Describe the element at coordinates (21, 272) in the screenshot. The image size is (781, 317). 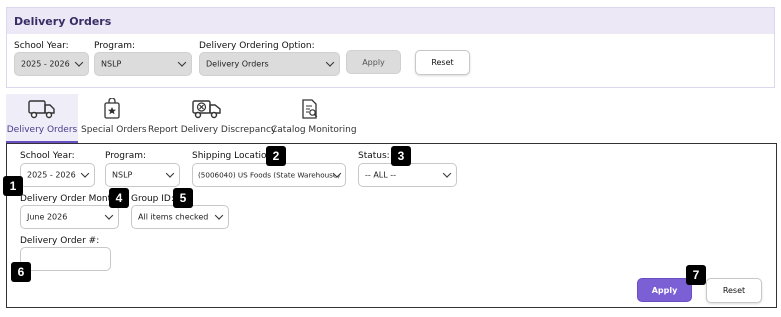
I see `callout-badge: 6` at that location.